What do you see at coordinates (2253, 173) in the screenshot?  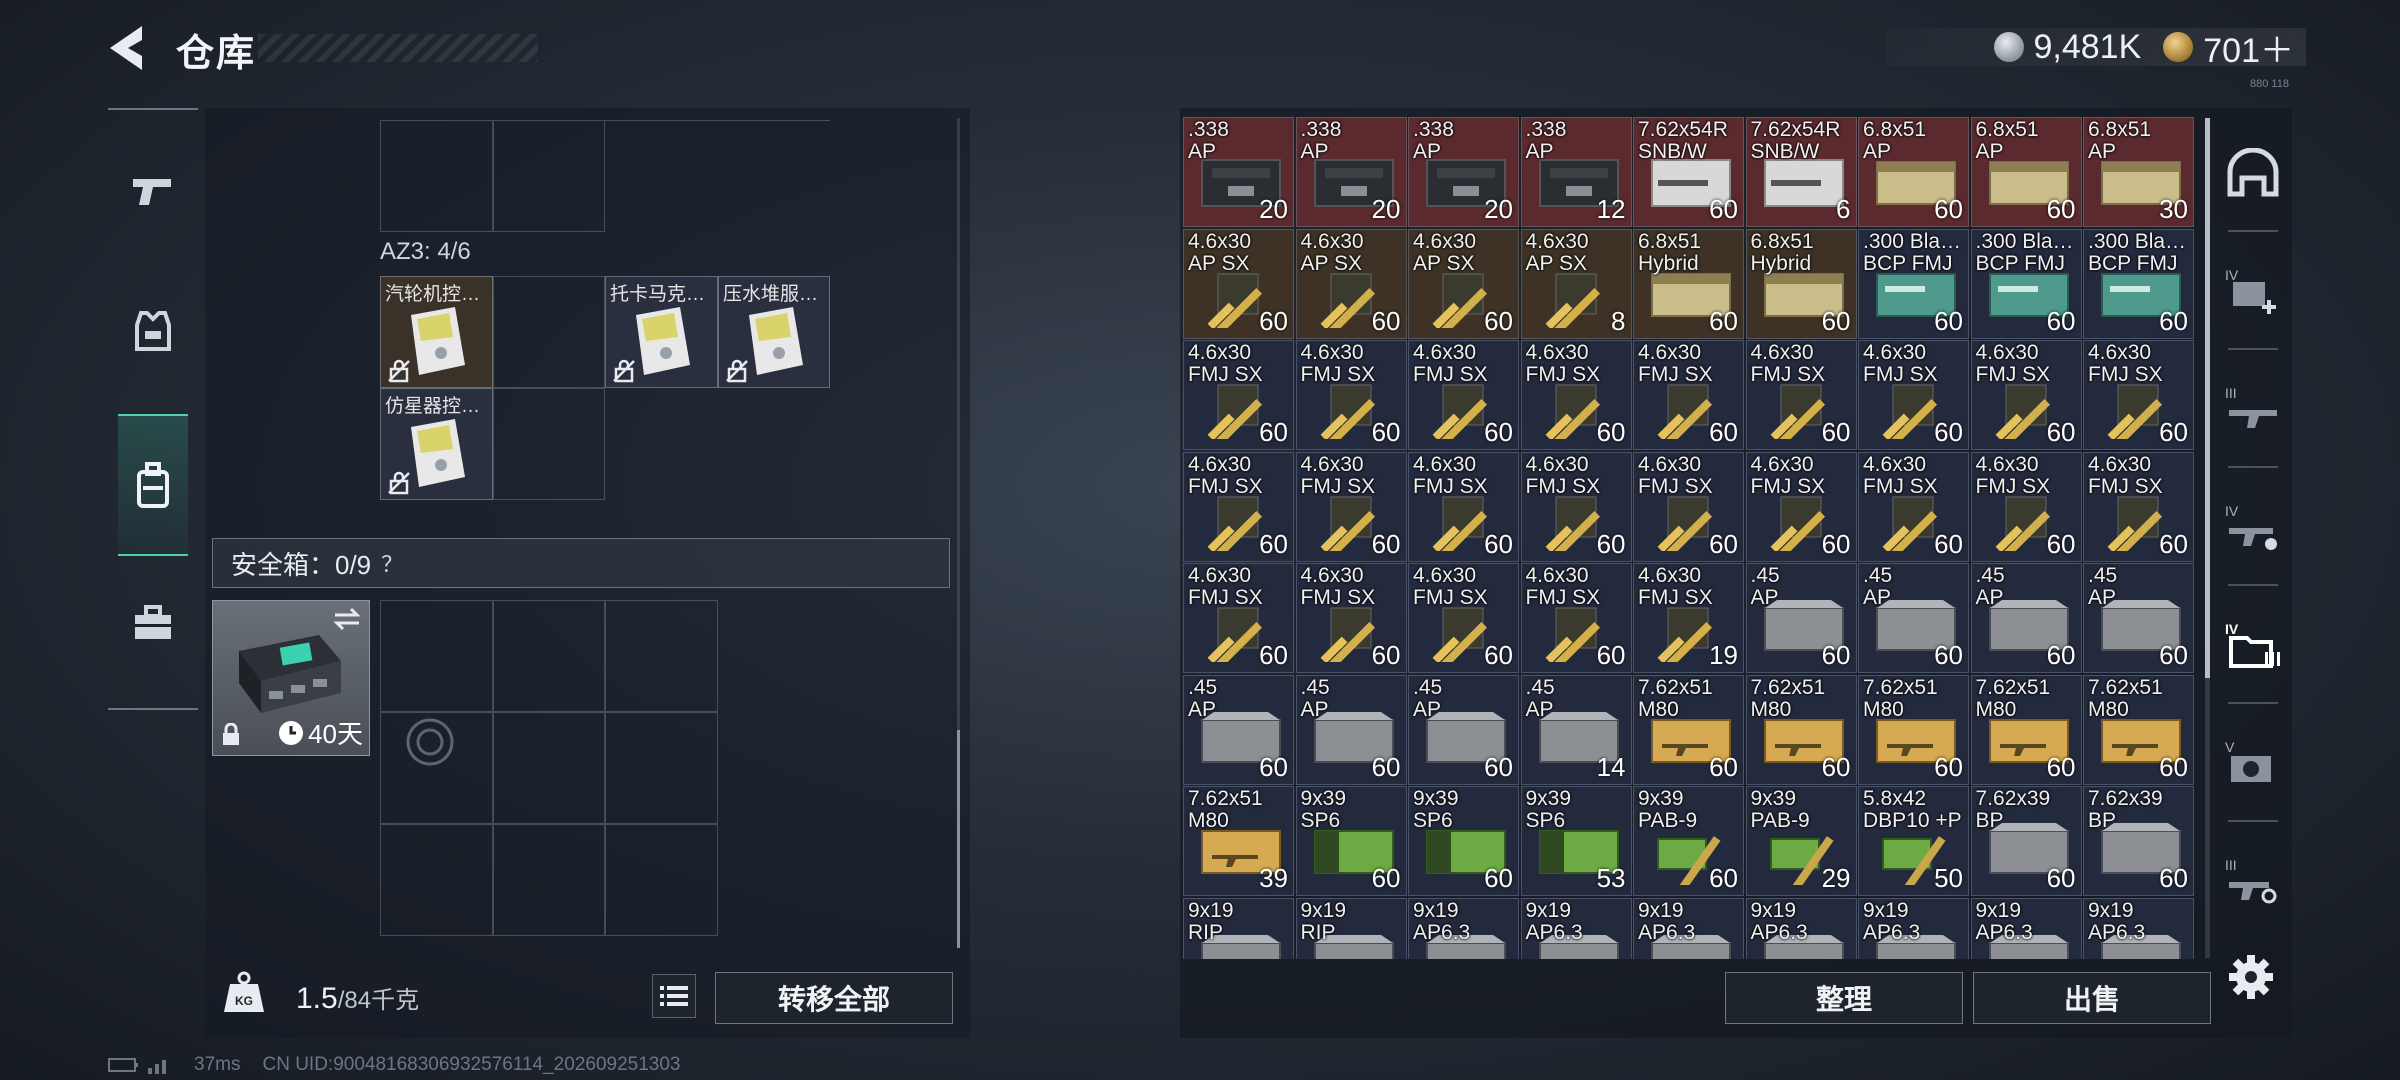 I see `tab-helmet` at bounding box center [2253, 173].